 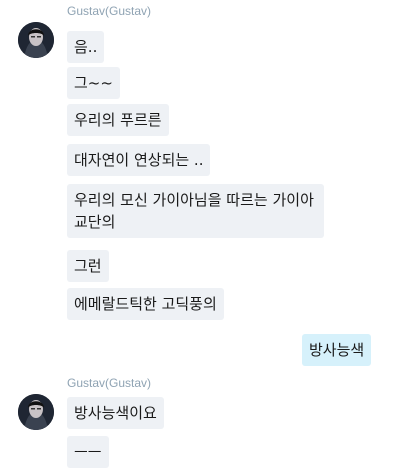 What do you see at coordinates (145, 304) in the screenshot?
I see `message-bubble: 에메랄드틱한 고딕풍의` at bounding box center [145, 304].